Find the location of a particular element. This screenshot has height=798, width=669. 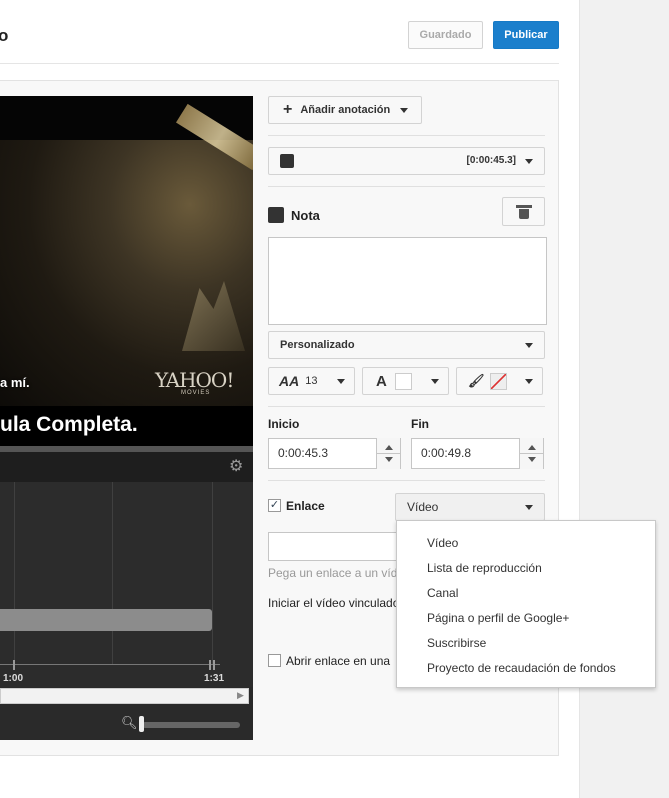

link-type-select: Vídeo is located at coordinates (470, 507).